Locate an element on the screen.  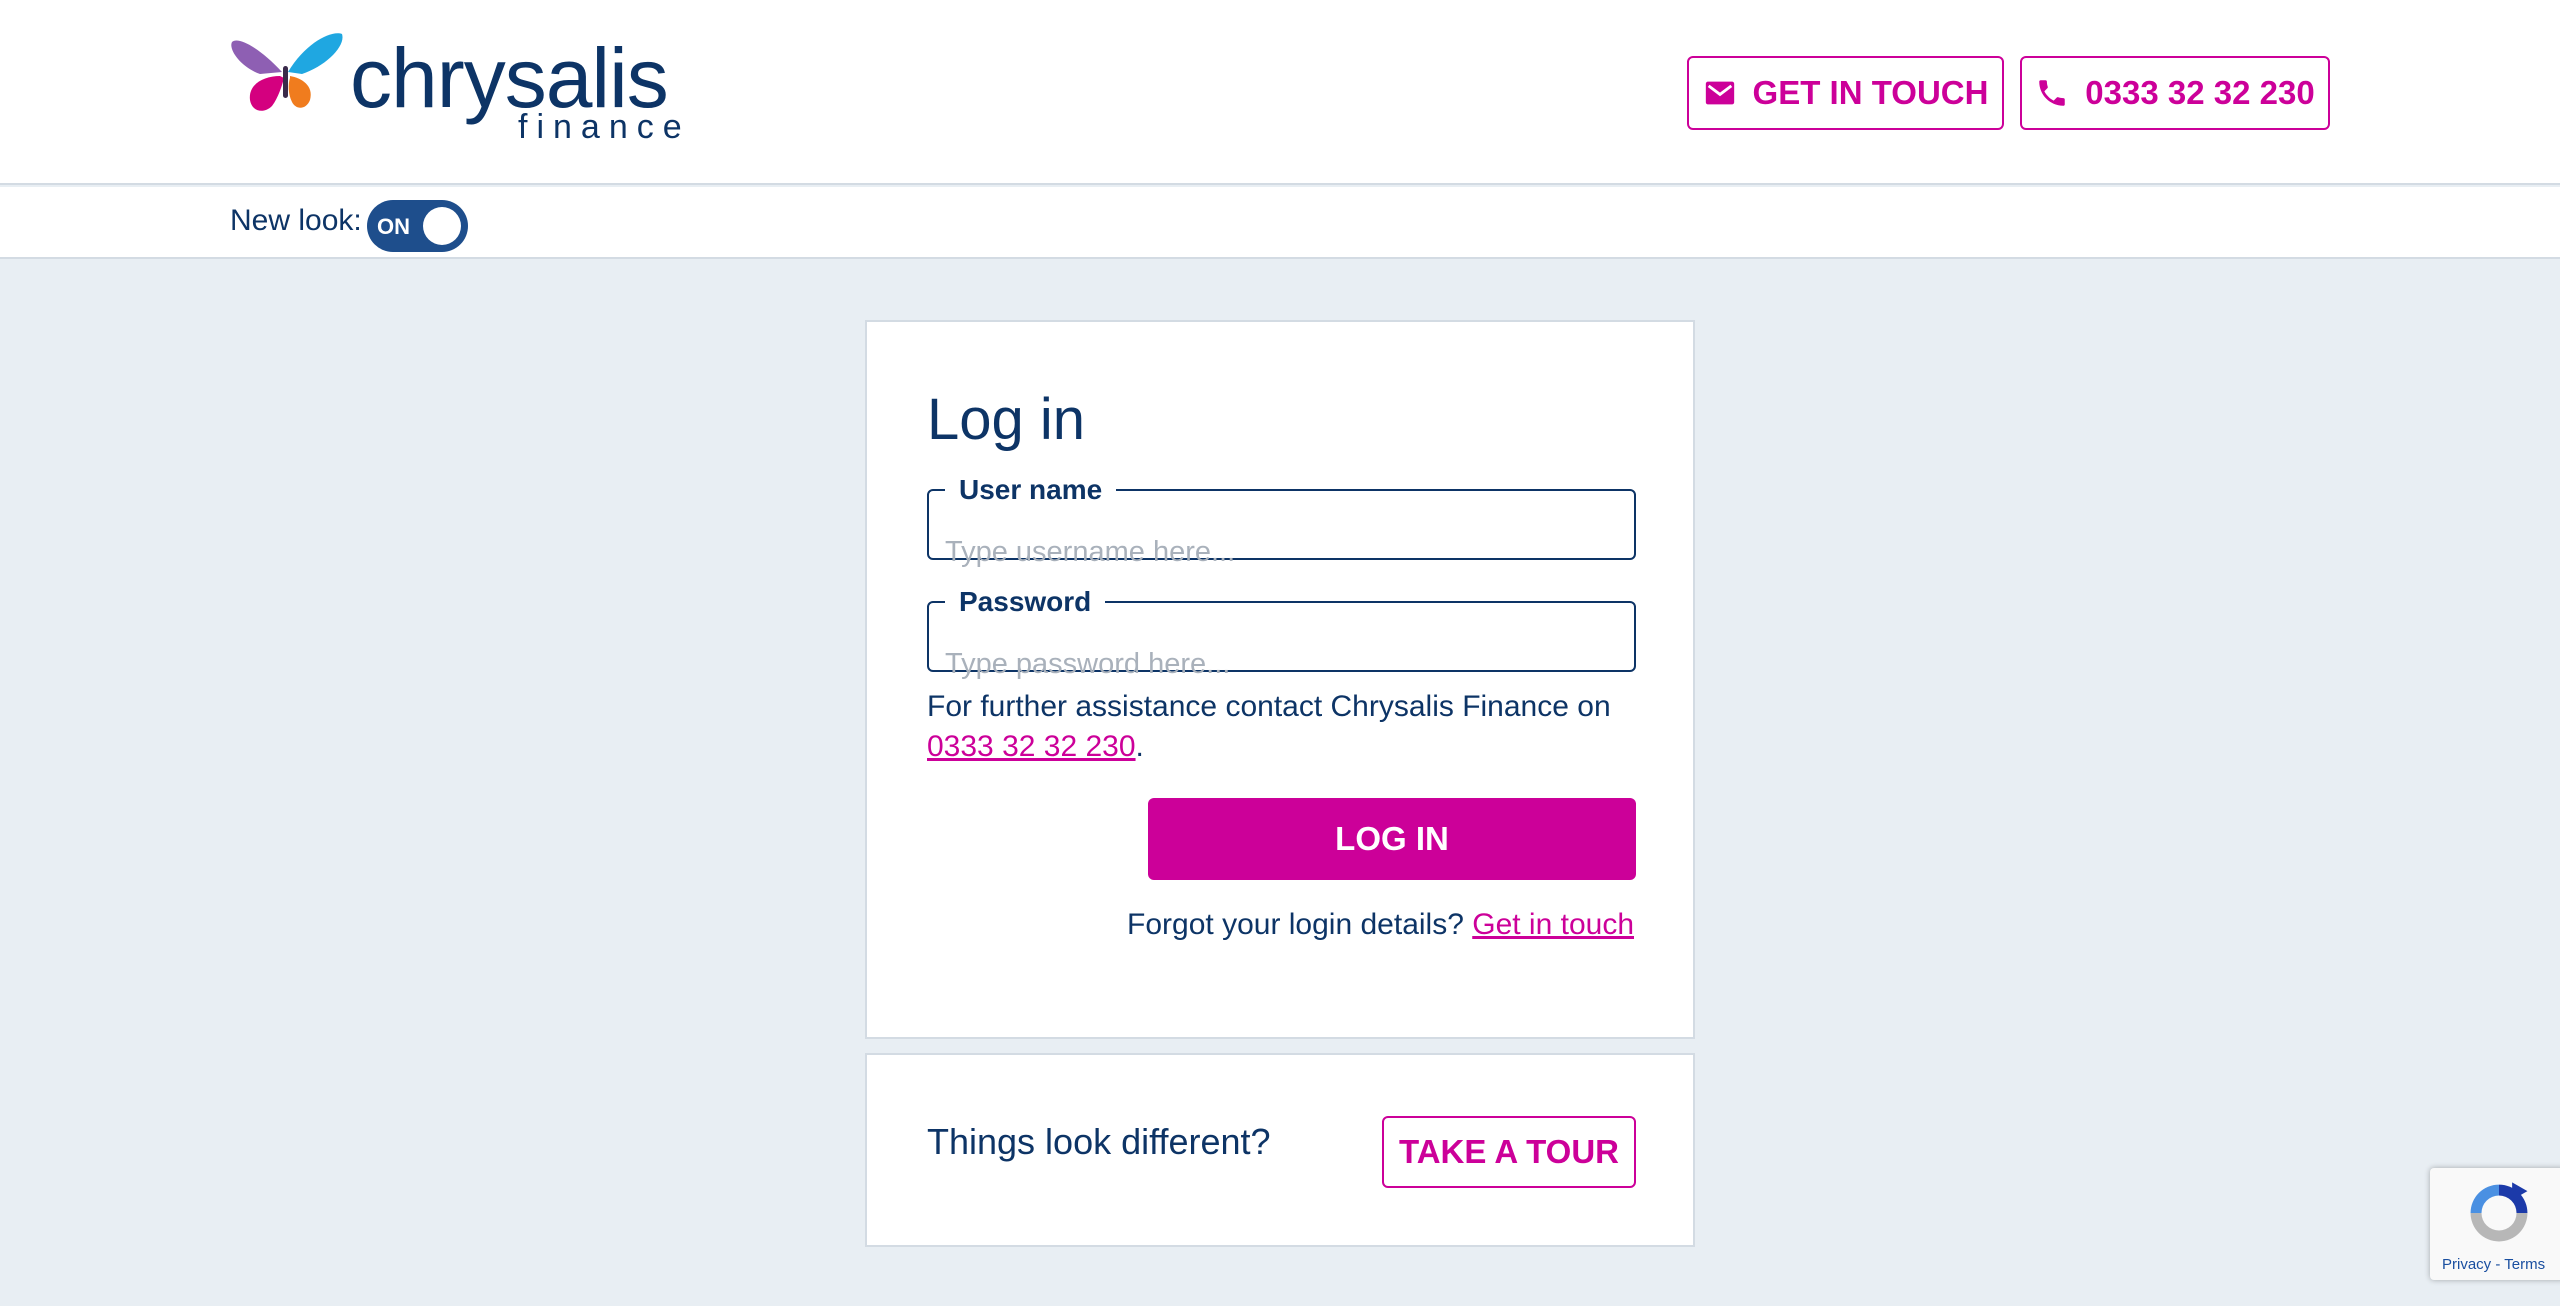
forgot-get-in-touch-link: Get in touch is located at coordinates (1553, 924).